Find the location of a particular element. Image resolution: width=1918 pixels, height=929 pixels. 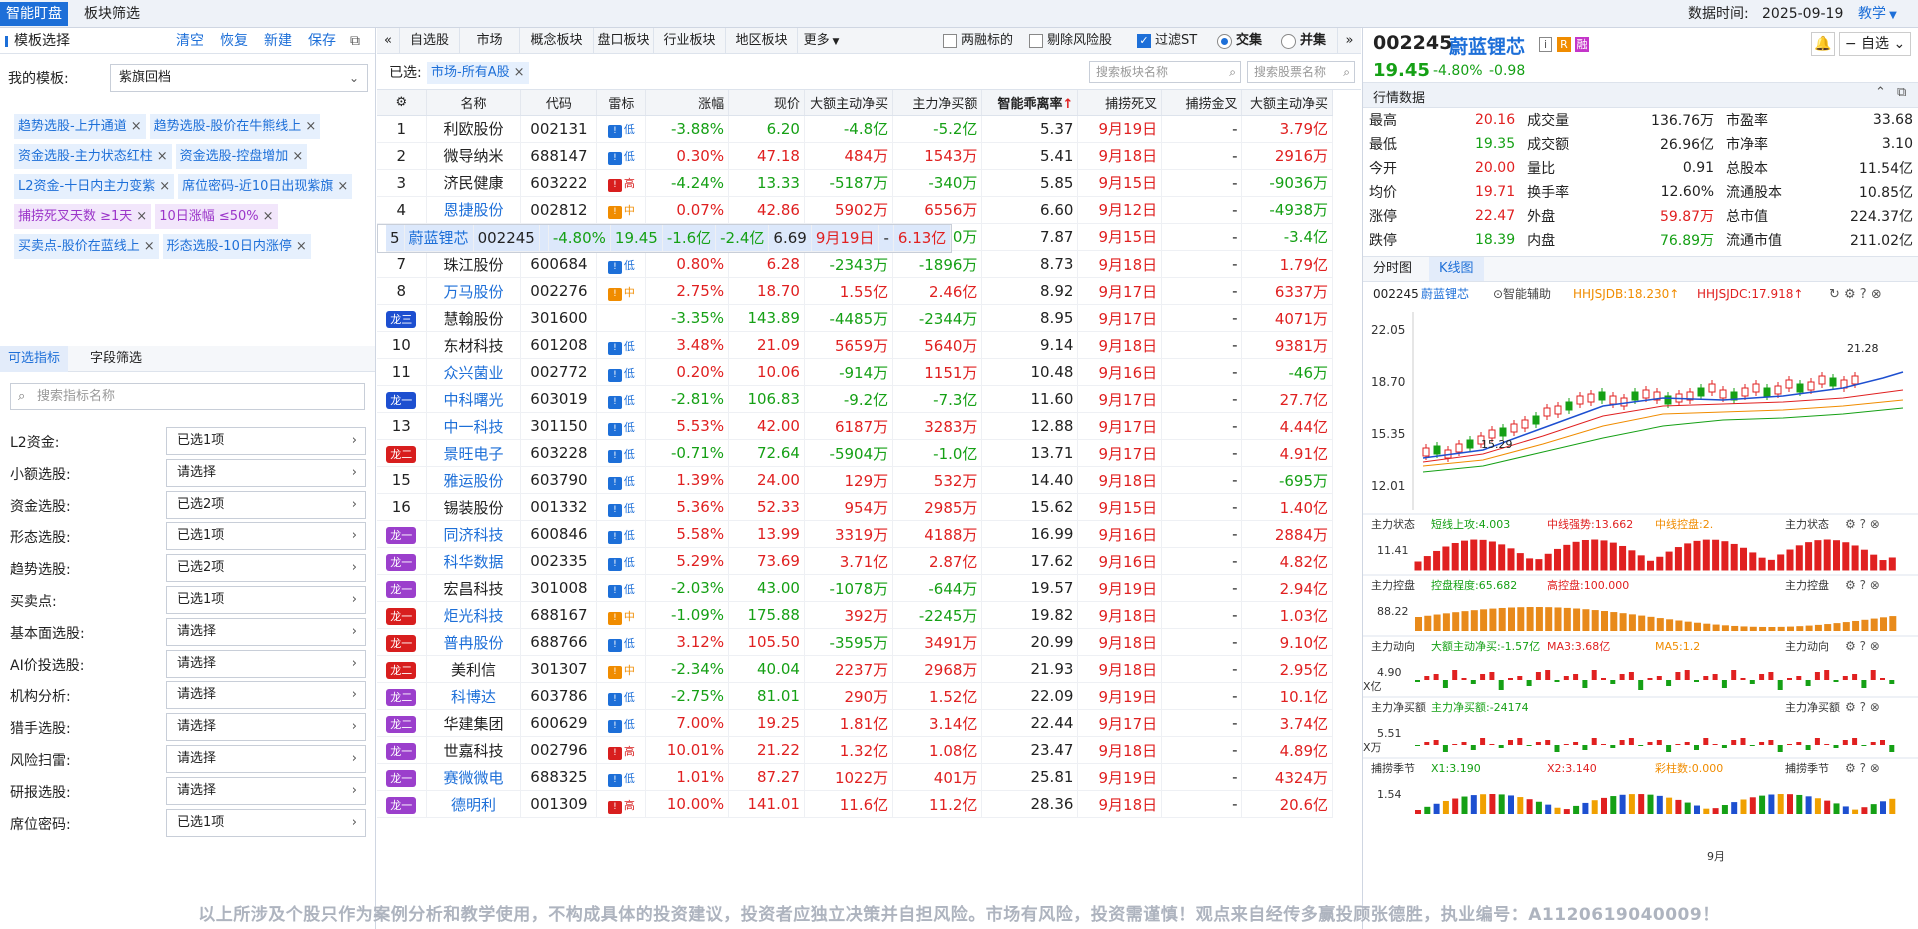

condition-tag: 趋势选股-股价在牛熊线上 × is located at coordinates (235, 126).